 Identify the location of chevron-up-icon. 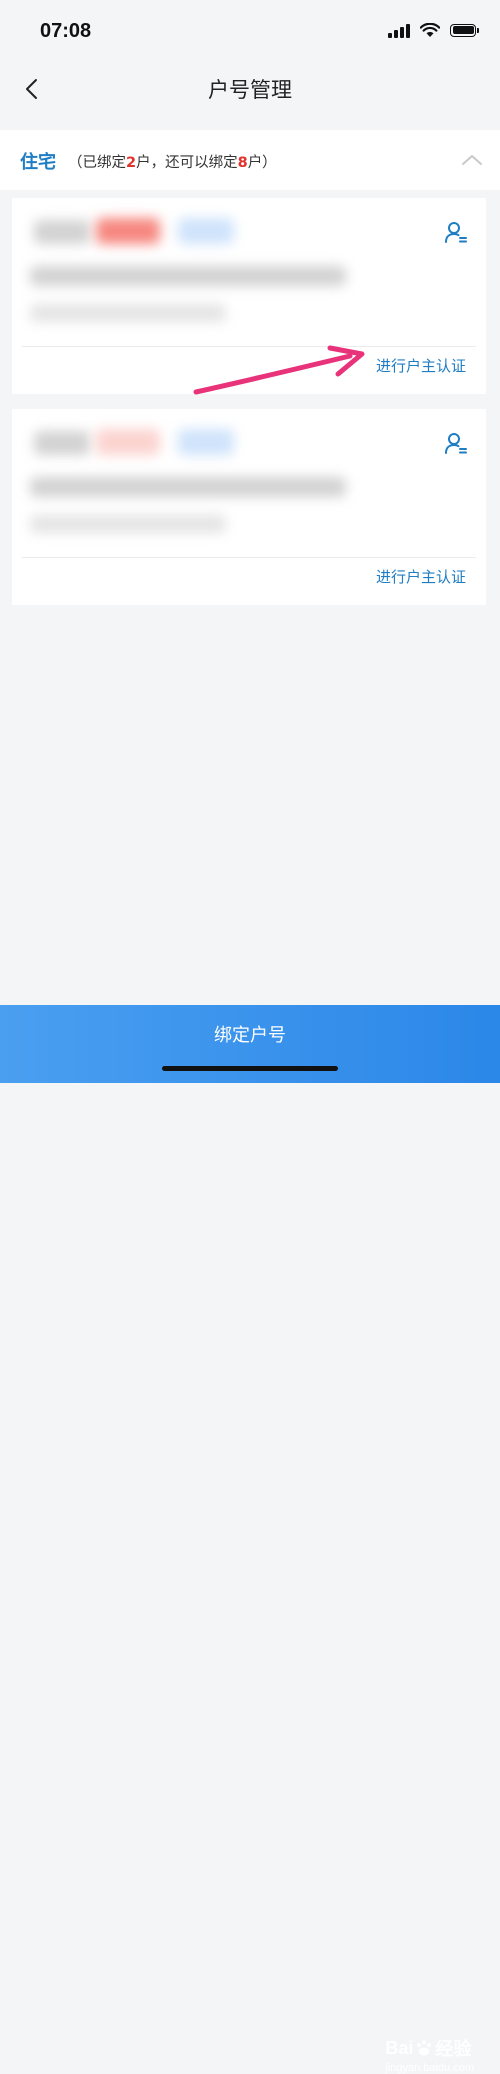
(472, 160).